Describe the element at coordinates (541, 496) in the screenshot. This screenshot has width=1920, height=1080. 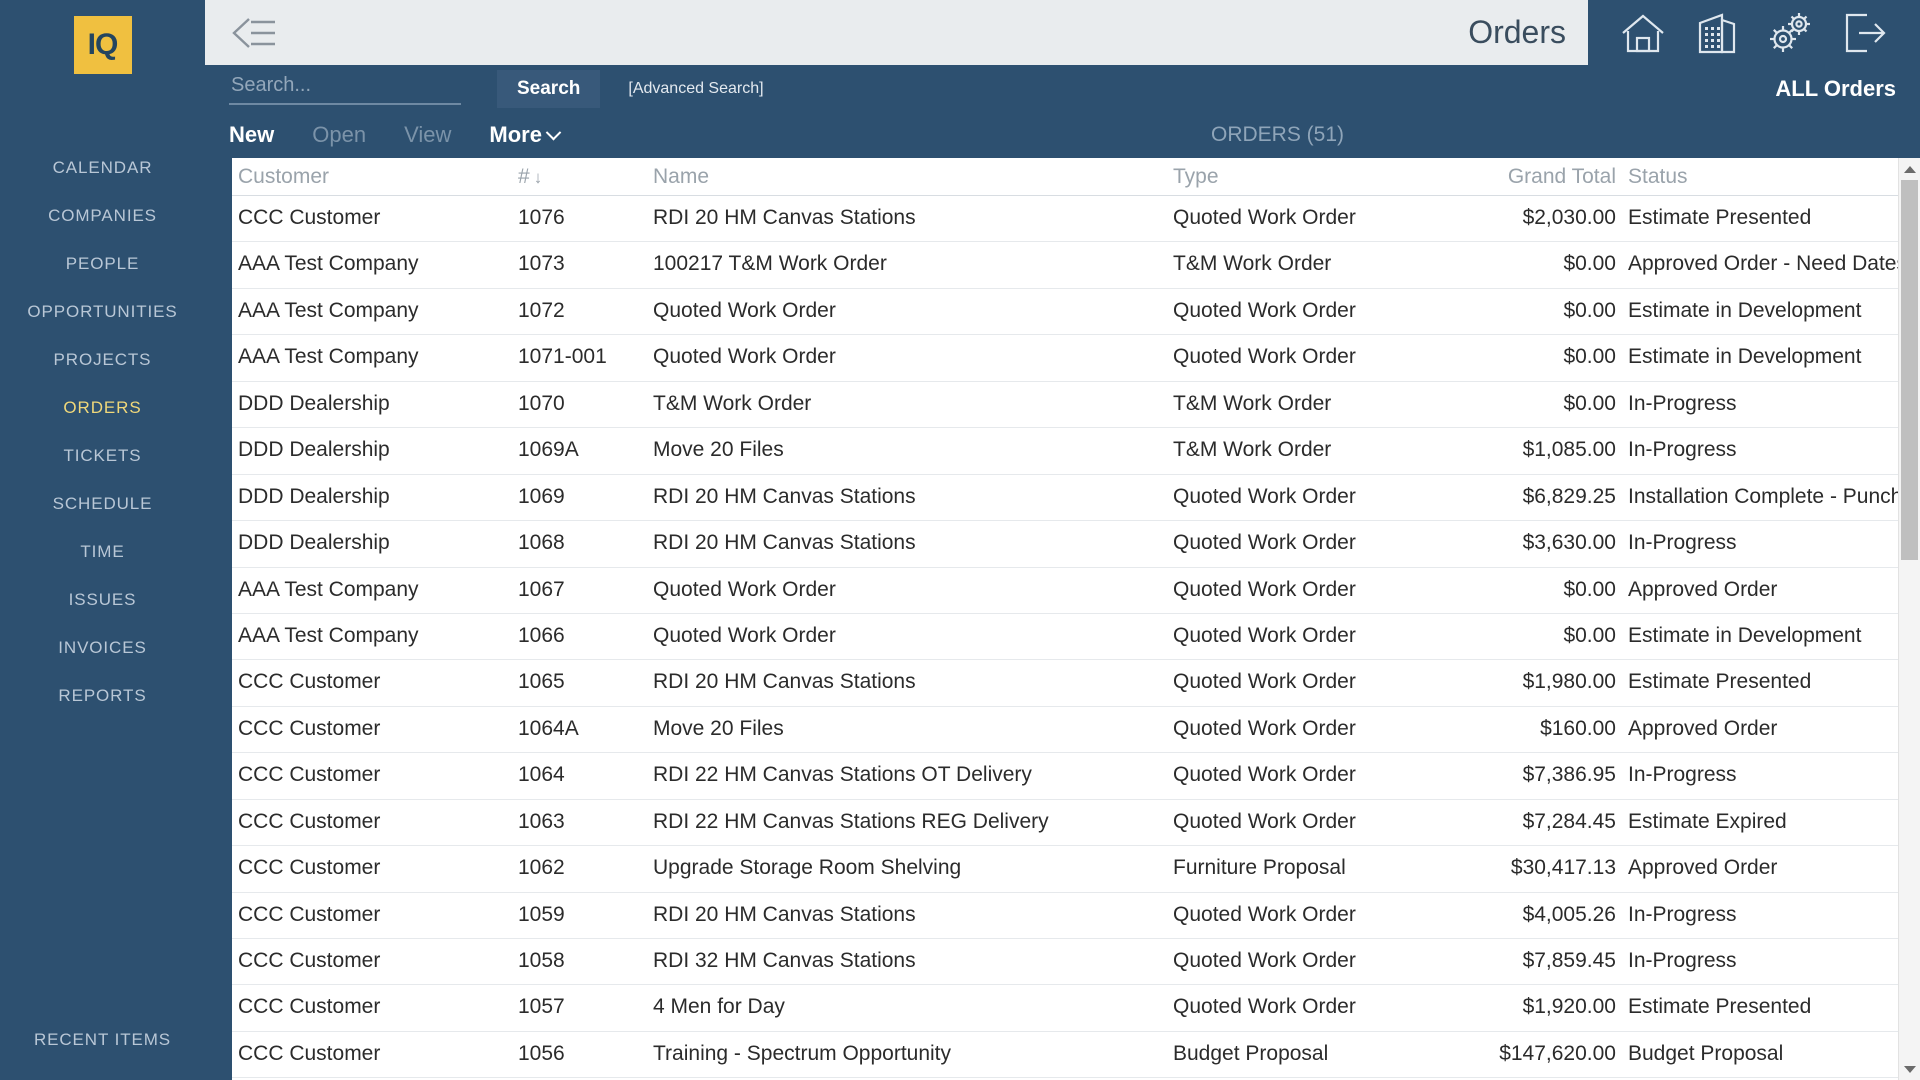
I see `cell-number: 1069` at that location.